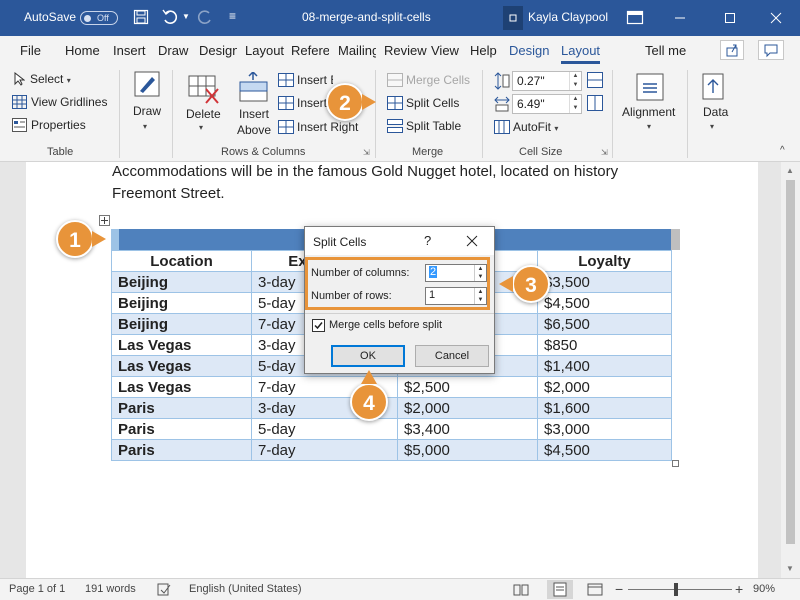  What do you see at coordinates (254, 130) in the screenshot?
I see `insert-above-label-2: Above` at bounding box center [254, 130].